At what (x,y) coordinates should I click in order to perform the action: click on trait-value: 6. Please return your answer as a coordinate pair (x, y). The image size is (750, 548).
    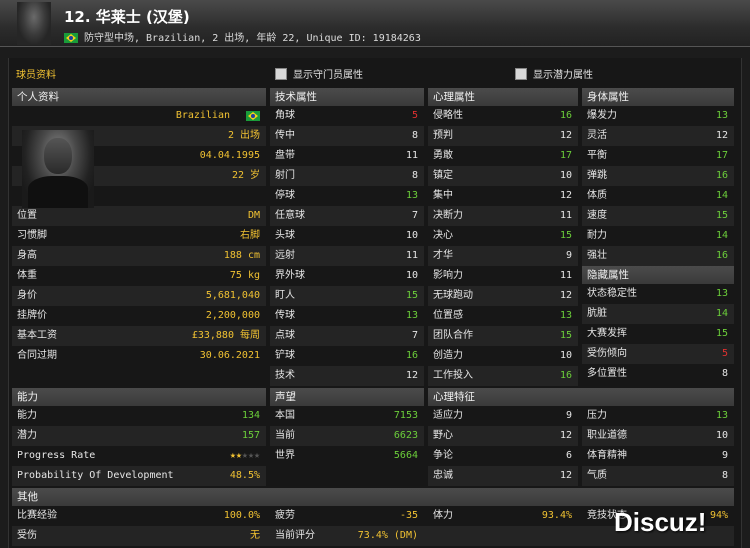
    Looking at the image, I should click on (568, 455).